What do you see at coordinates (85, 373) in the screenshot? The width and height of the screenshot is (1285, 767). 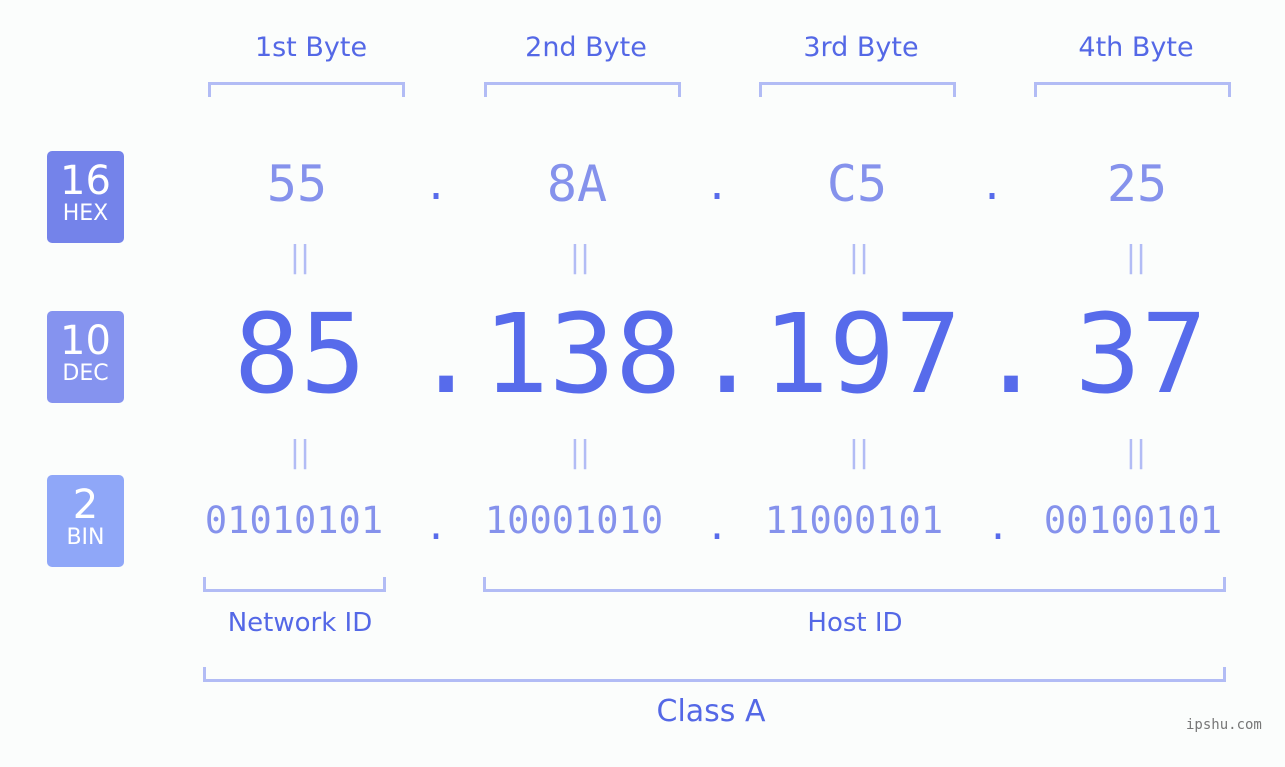 I see `dec-badge-label: DEC` at bounding box center [85, 373].